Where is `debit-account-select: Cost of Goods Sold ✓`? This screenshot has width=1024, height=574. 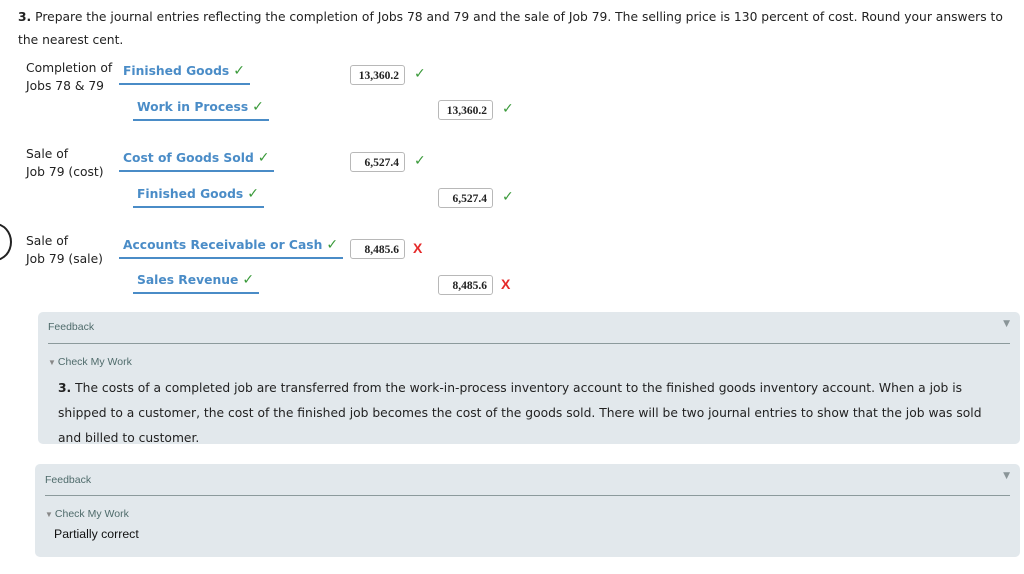 debit-account-select: Cost of Goods Sold ✓ is located at coordinates (197, 161).